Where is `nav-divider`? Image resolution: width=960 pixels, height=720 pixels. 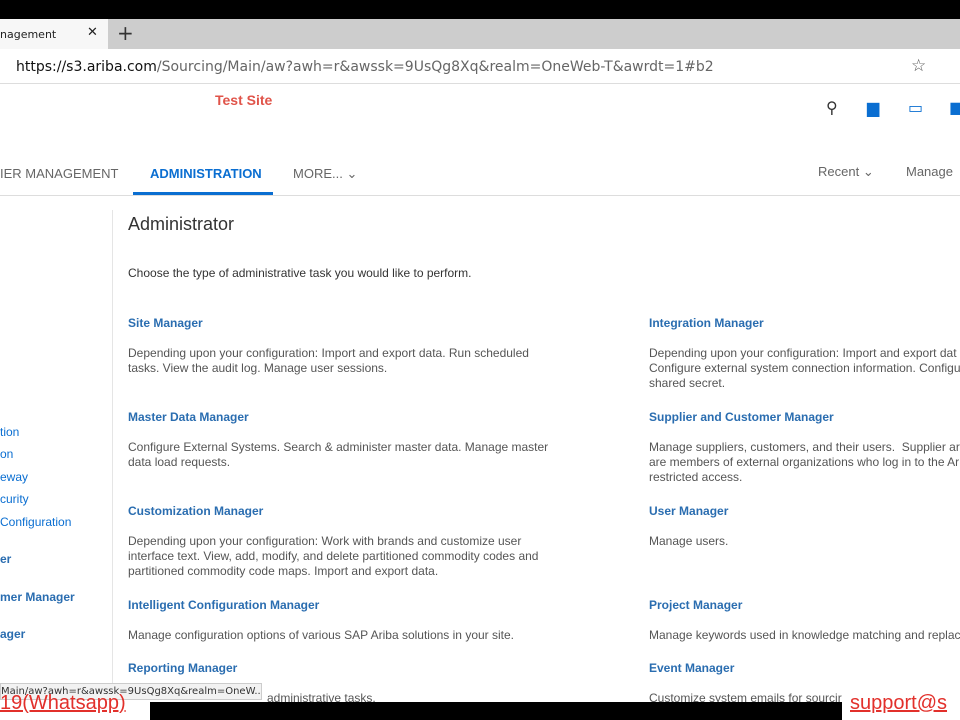 nav-divider is located at coordinates (480, 195).